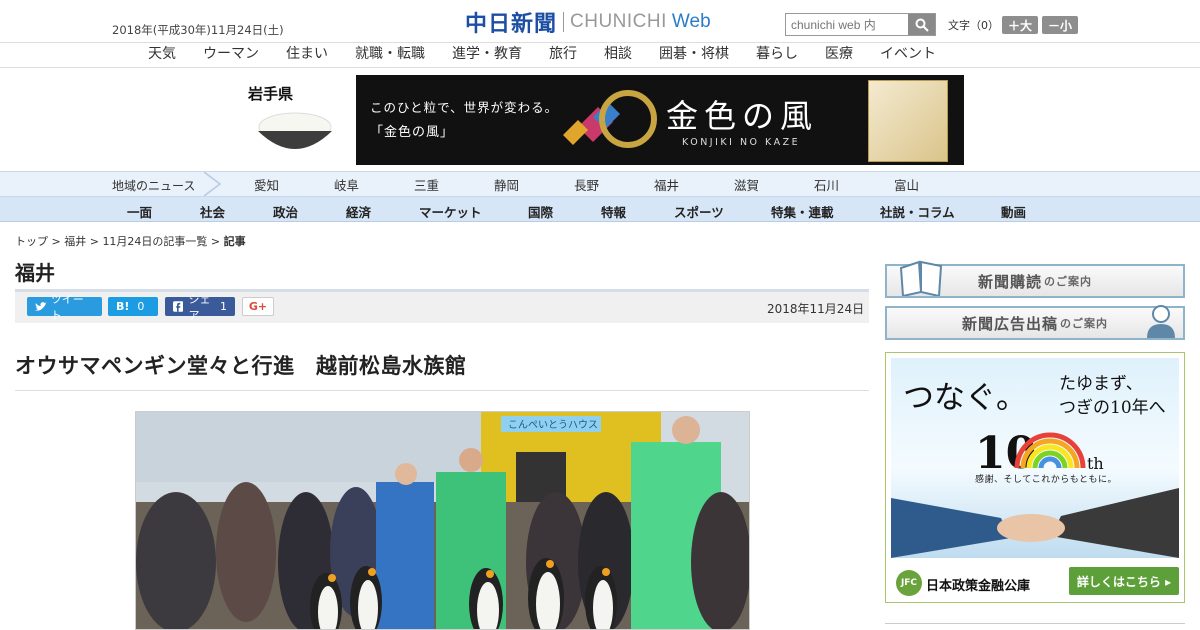  I want to click on logo-web: Web, so click(691, 21).